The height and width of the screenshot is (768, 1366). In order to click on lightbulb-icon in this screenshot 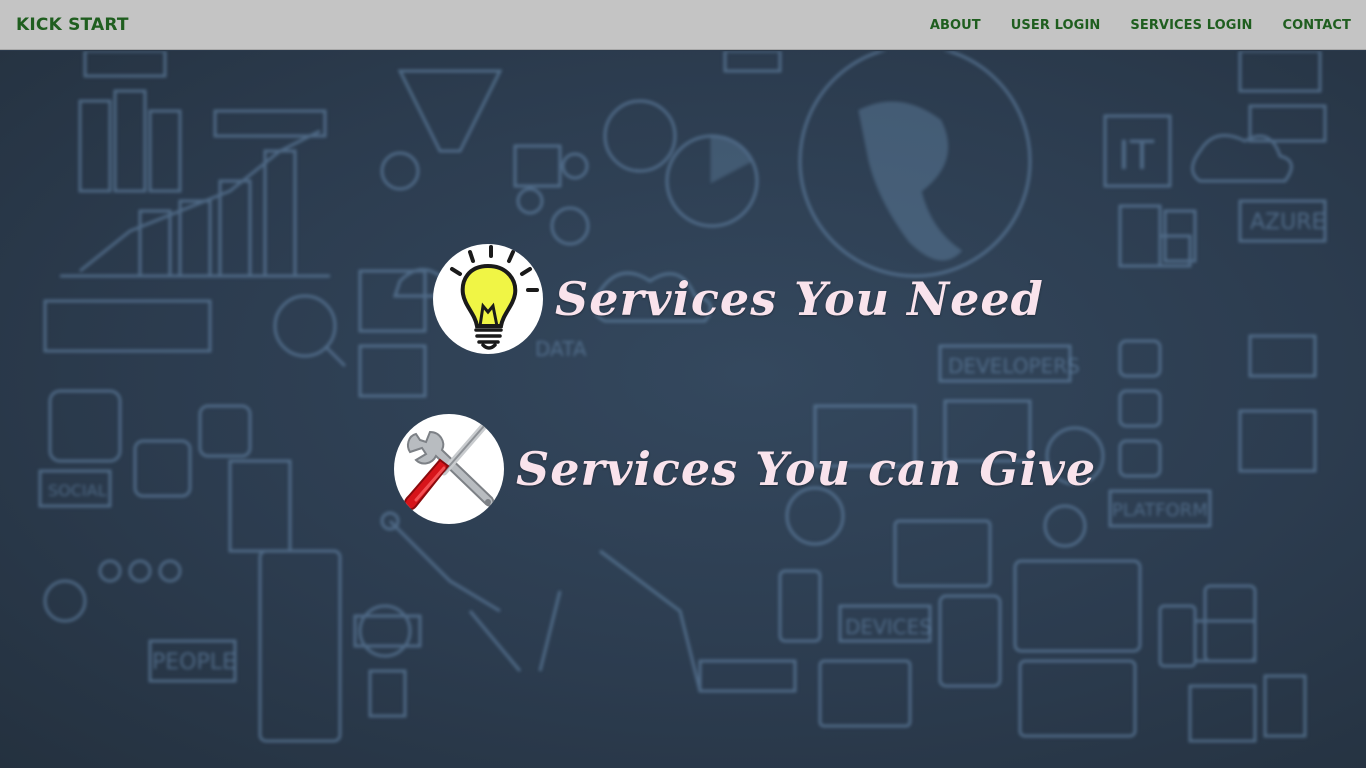, I will do `click(488, 299)`.